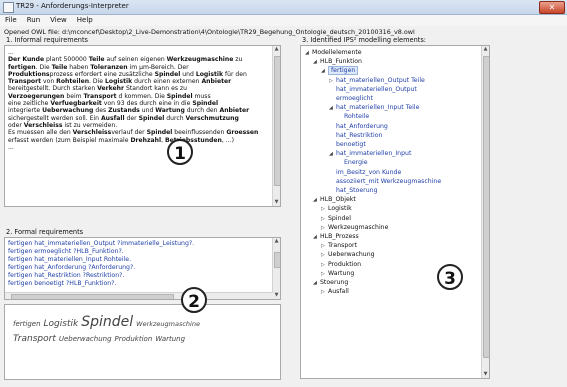  What do you see at coordinates (353, 117) in the screenshot?
I see `tree-node: Rohteile` at bounding box center [353, 117].